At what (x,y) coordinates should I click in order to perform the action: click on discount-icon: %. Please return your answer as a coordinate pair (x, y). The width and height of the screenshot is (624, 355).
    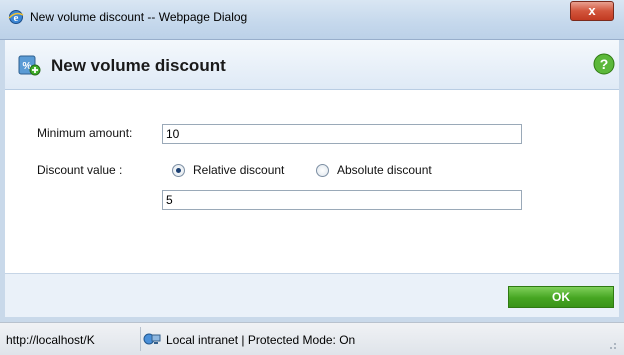
    Looking at the image, I should click on (29, 65).